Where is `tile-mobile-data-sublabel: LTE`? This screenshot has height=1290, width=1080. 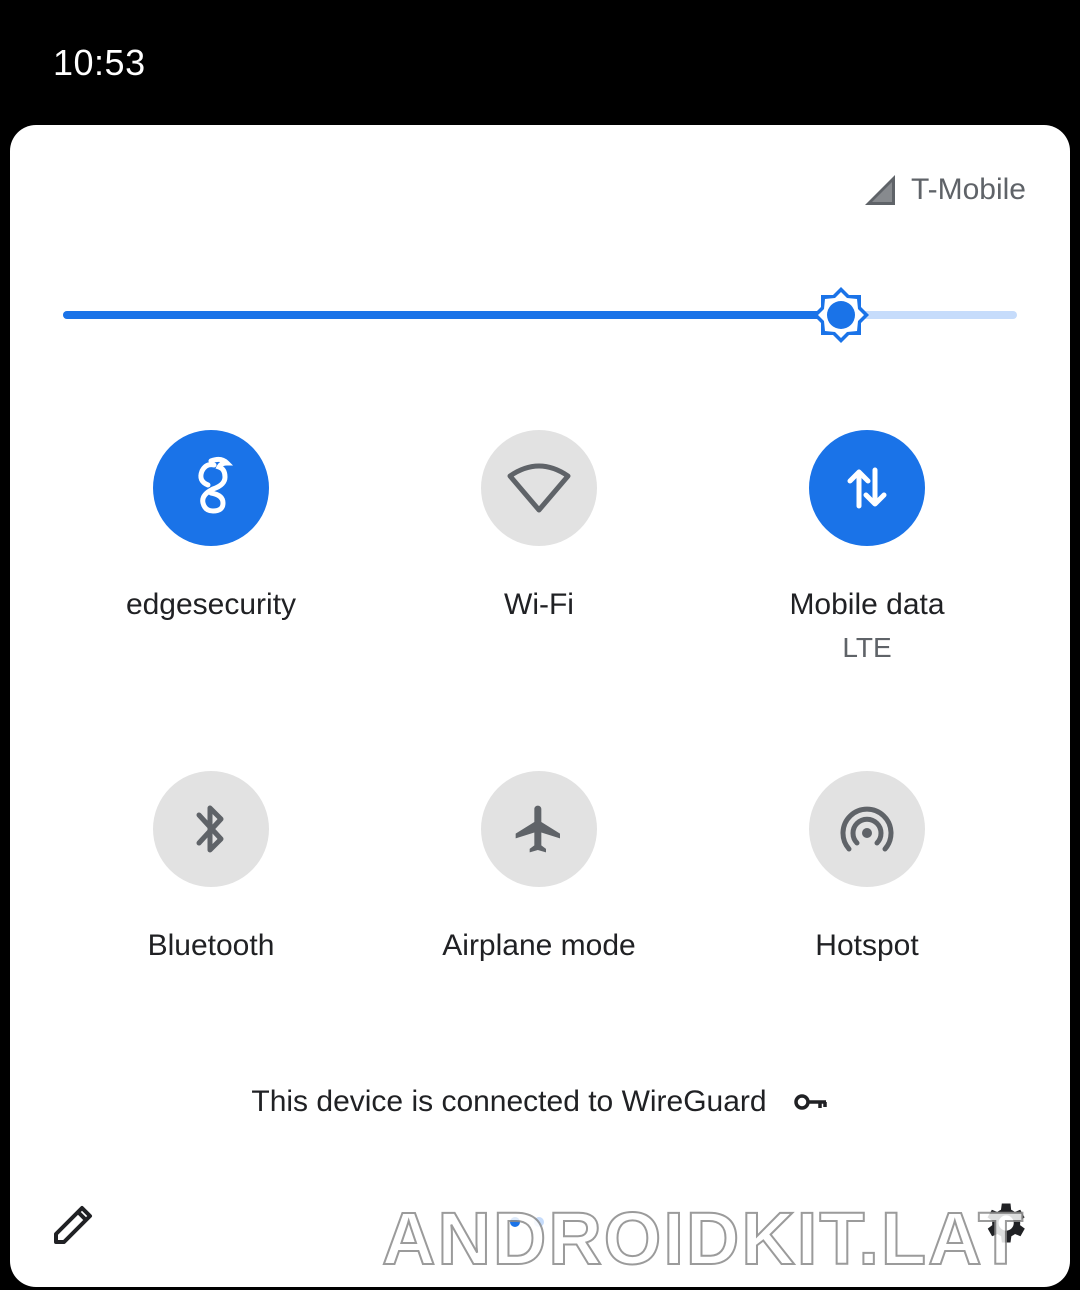 tile-mobile-data-sublabel: LTE is located at coordinates (867, 647).